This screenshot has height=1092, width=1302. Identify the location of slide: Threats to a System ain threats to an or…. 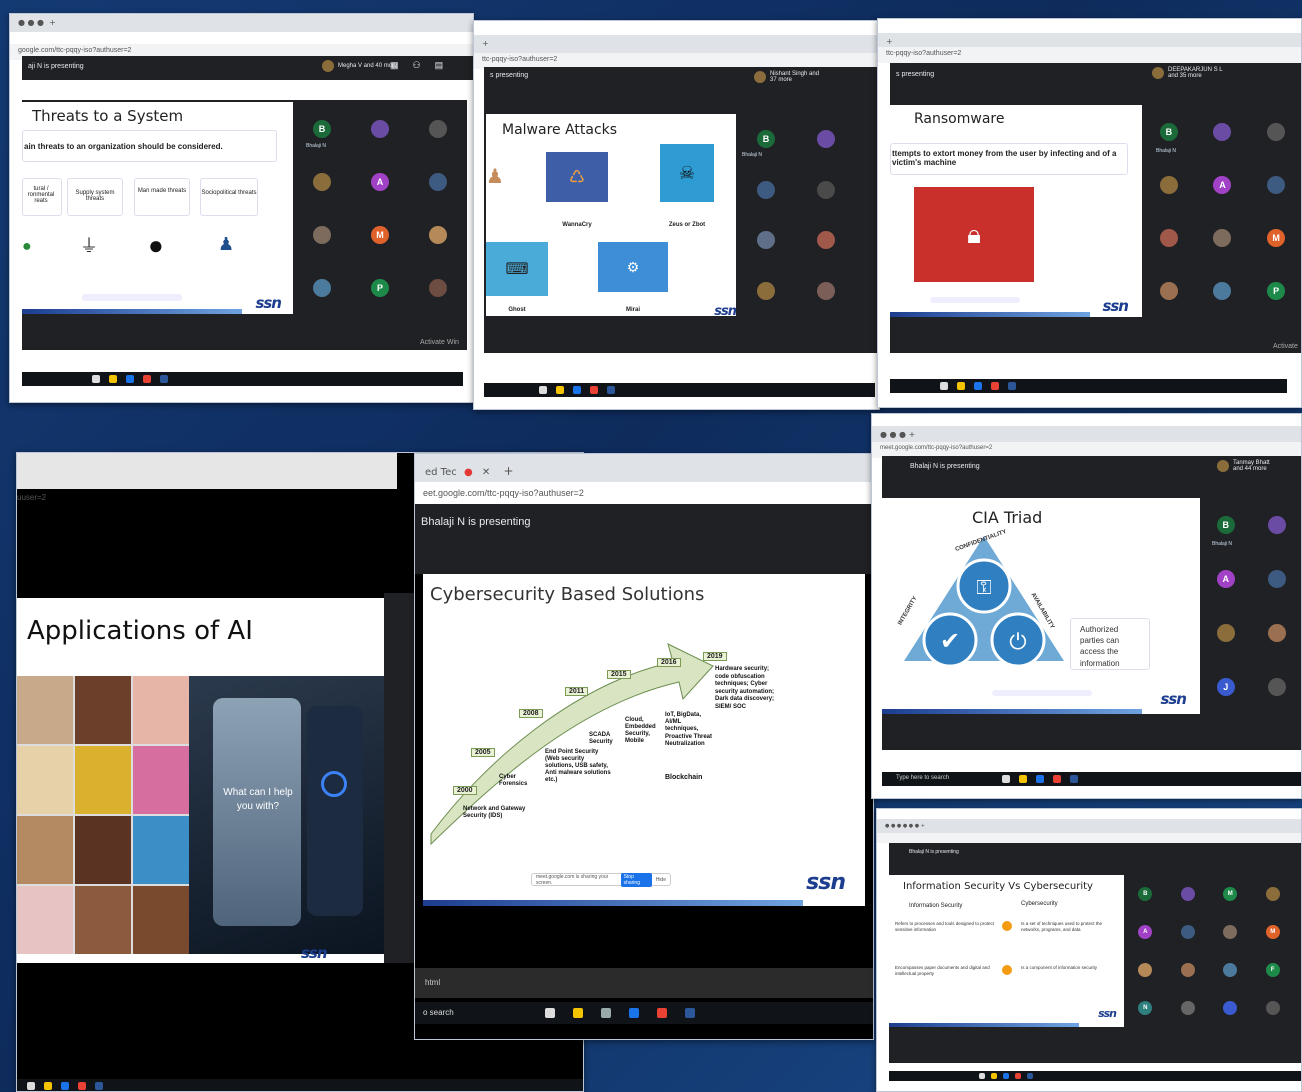
(157, 208).